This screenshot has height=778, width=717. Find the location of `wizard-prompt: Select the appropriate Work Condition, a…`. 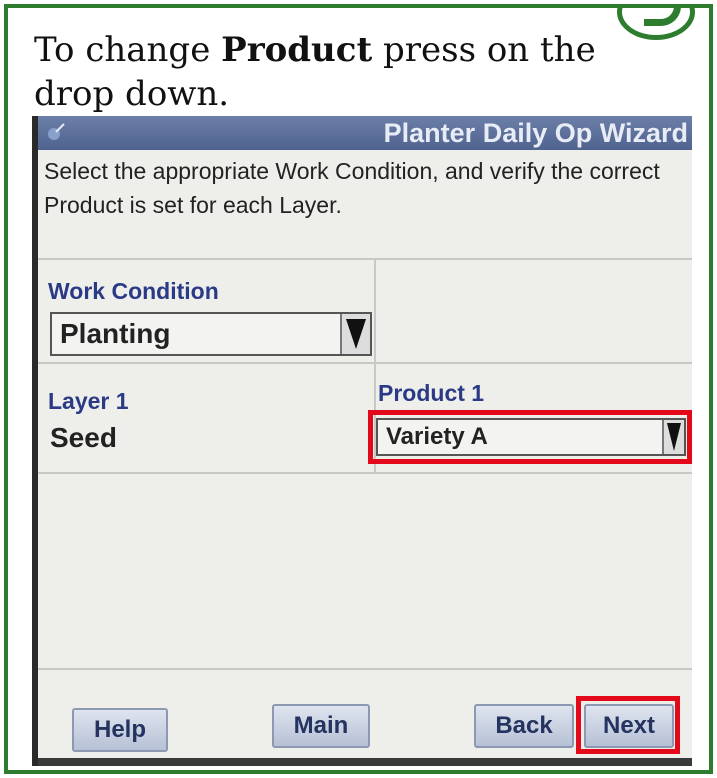

wizard-prompt: Select the appropriate Work Condition, a… is located at coordinates (352, 188).